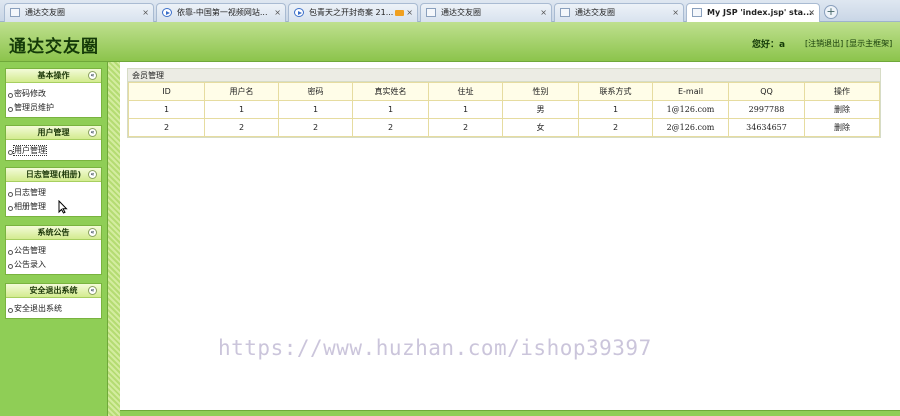 Image resolution: width=900 pixels, height=416 pixels. I want to click on menu-group-title: 用户管理 «, so click(53, 133).